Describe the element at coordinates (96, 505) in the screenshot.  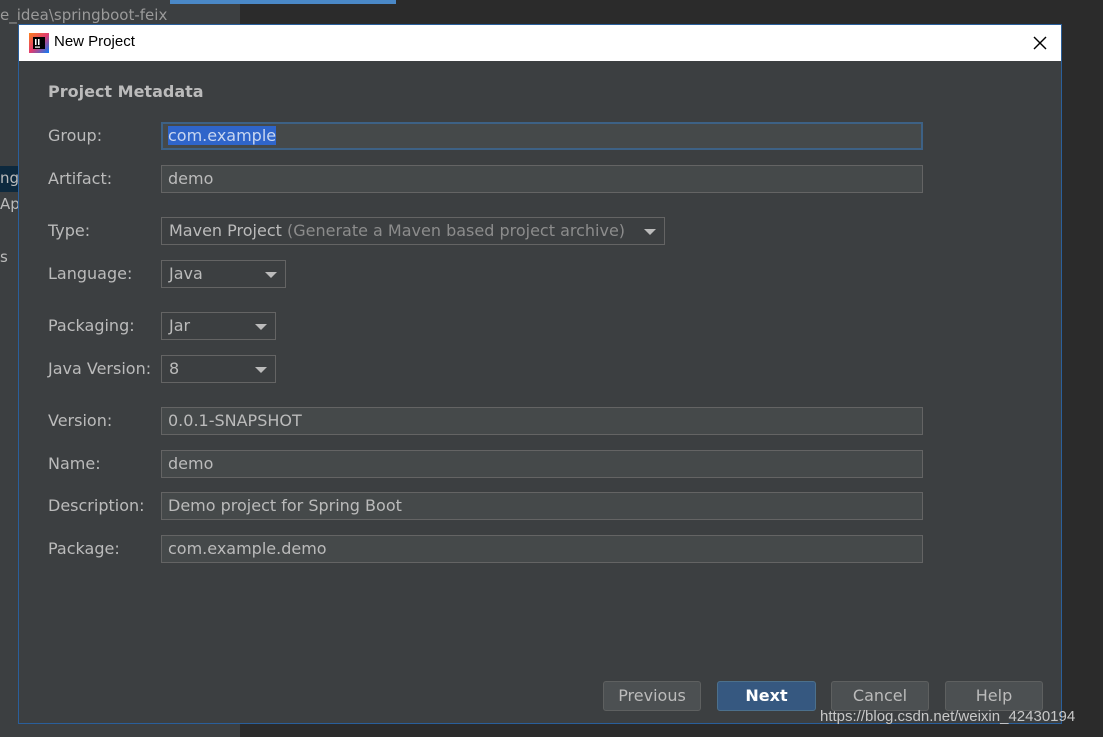
I see `description-label: Description:` at that location.